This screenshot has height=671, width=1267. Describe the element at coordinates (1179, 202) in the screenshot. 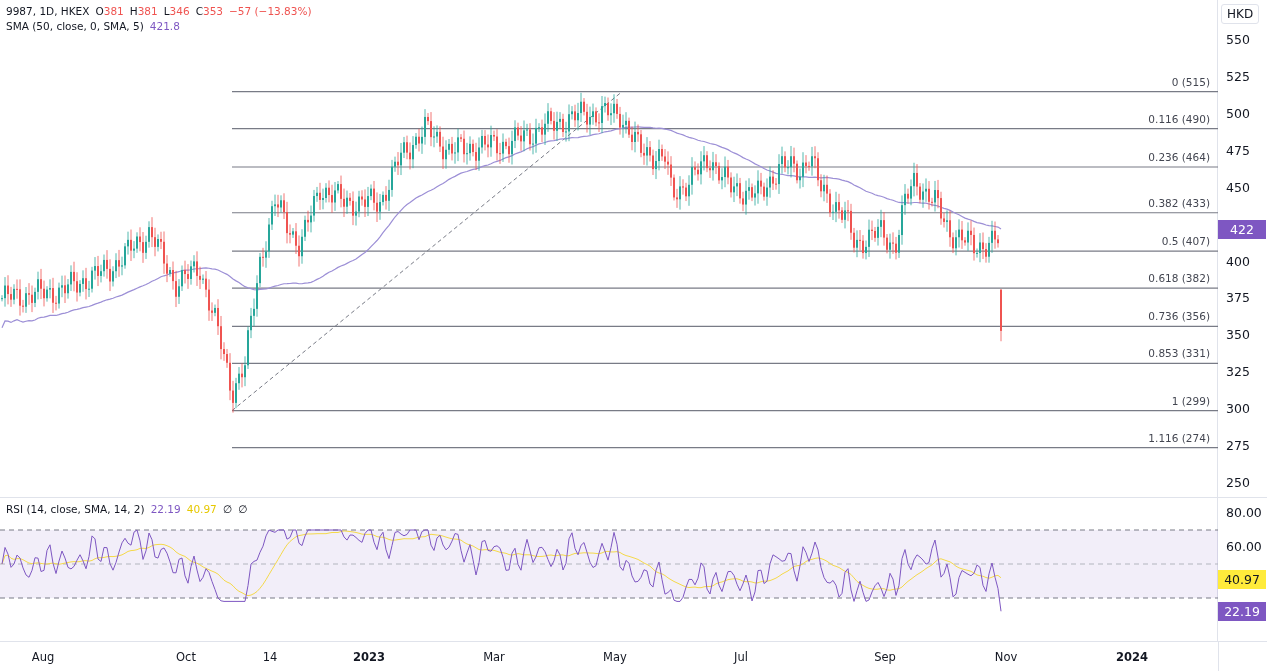

I see `fib-level-label: 0.382 (433)` at that location.